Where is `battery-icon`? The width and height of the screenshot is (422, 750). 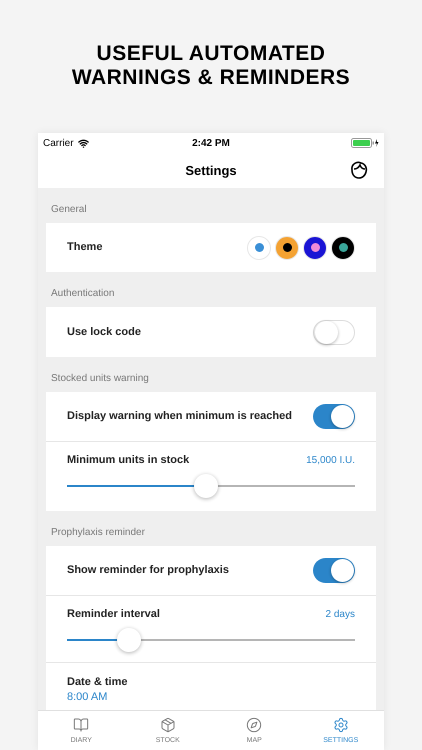 battery-icon is located at coordinates (364, 143).